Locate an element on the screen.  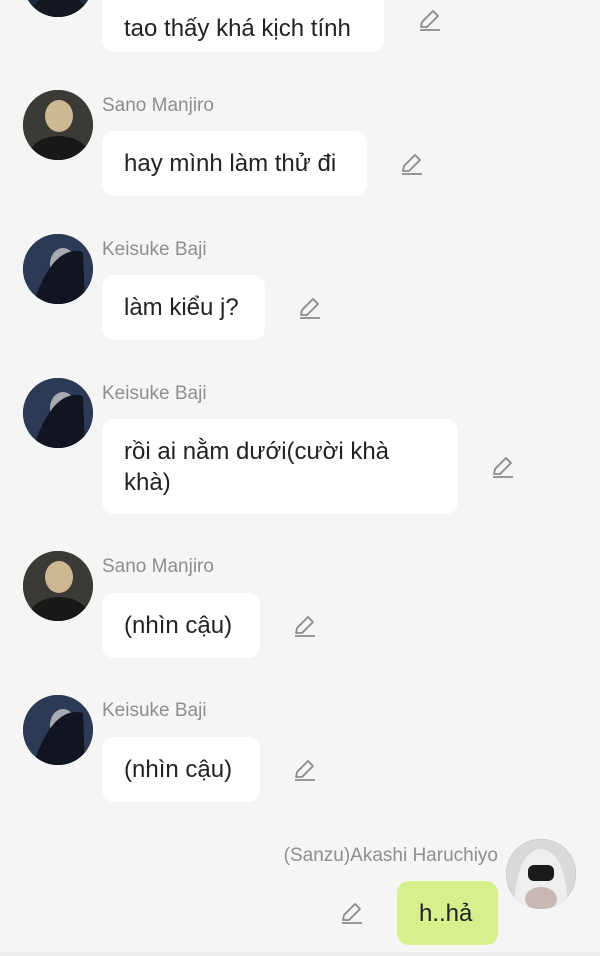
message-text: hay mình làm thử đi is located at coordinates (230, 163).